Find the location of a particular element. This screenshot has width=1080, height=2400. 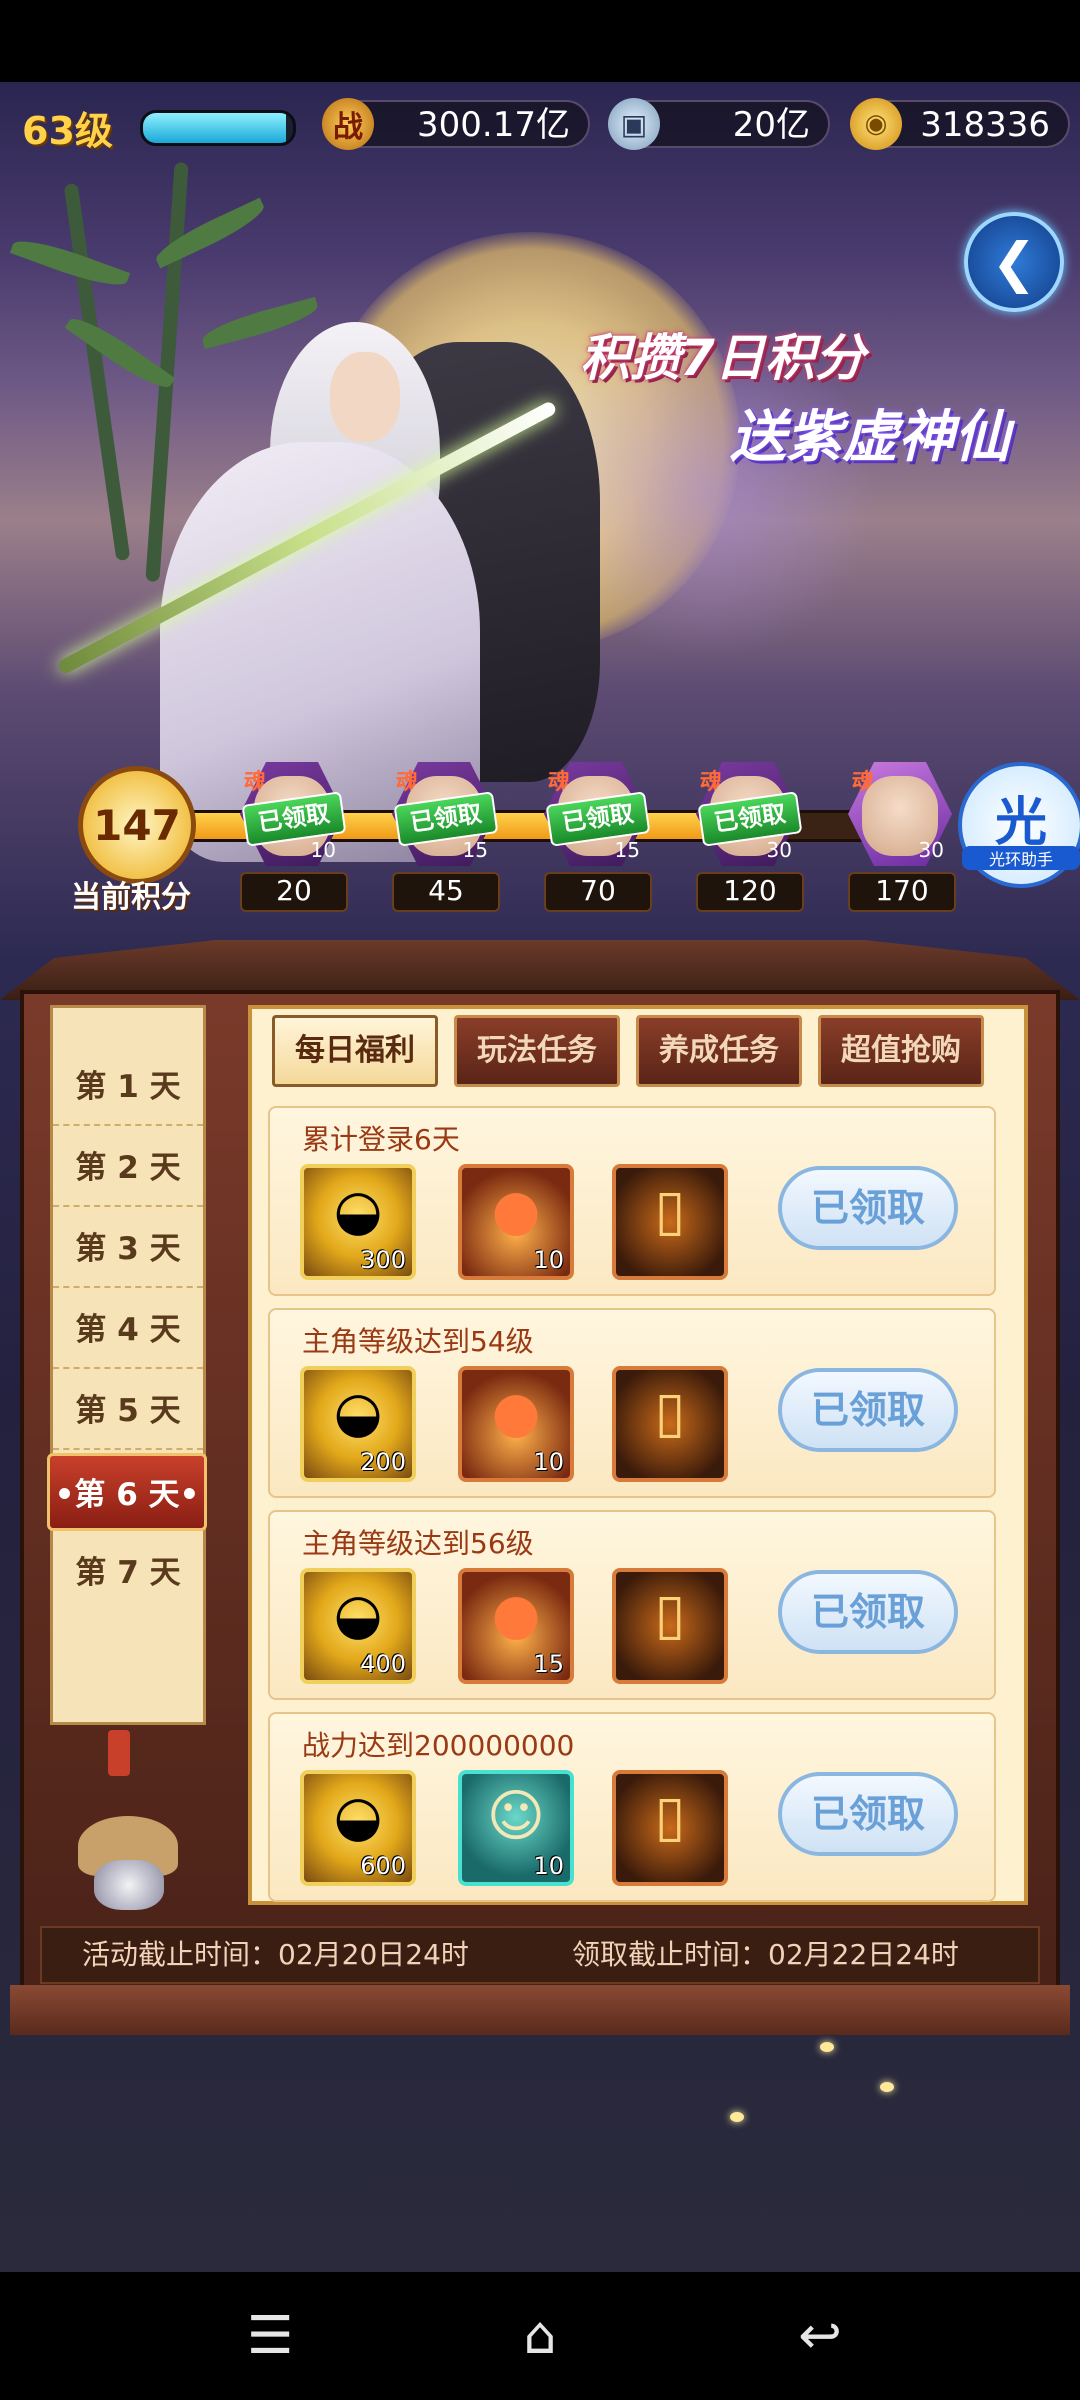

home-icon: ⌂ is located at coordinates (540, 2336).